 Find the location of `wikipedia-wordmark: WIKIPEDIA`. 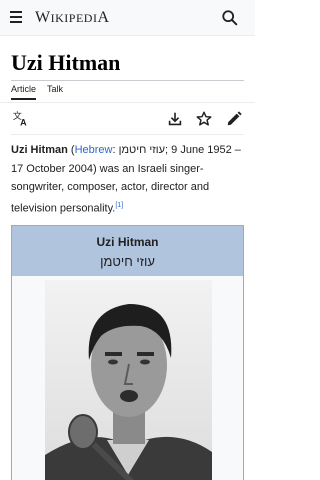

wikipedia-wordmark: WIKIPEDIA is located at coordinates (72, 18).